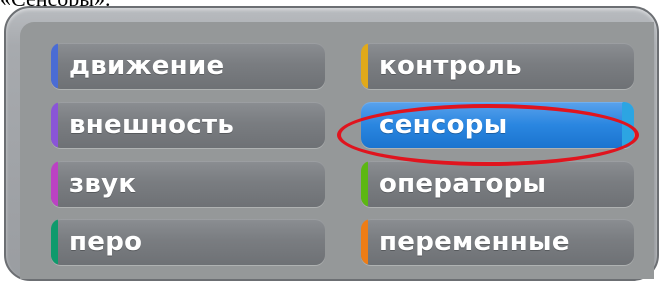 The height and width of the screenshot is (285, 661). What do you see at coordinates (474, 242) in the screenshot?
I see `category-label: переменные` at bounding box center [474, 242].